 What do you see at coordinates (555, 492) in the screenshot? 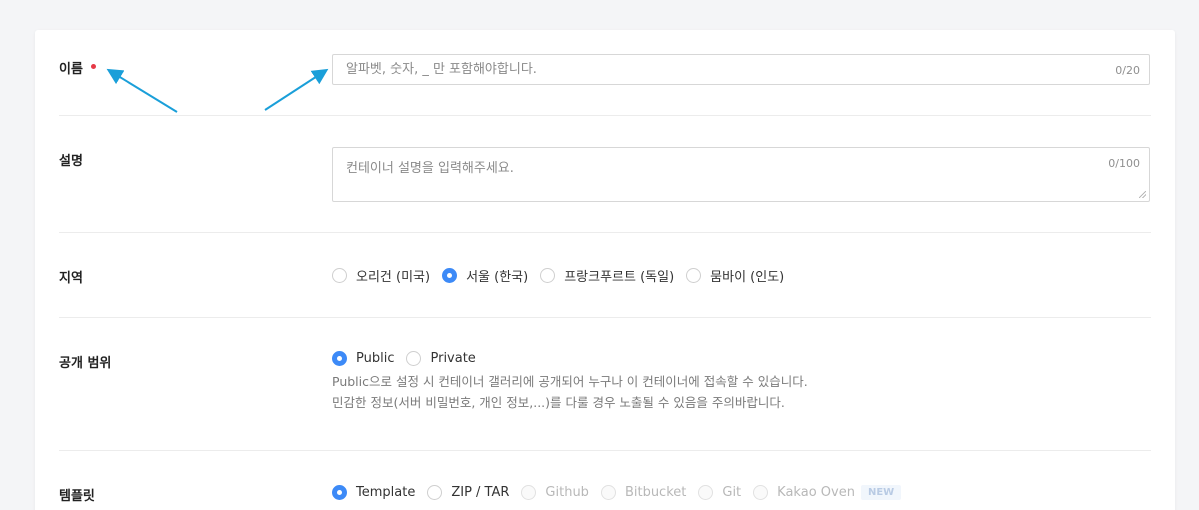
I see `template-option-github: Github` at bounding box center [555, 492].